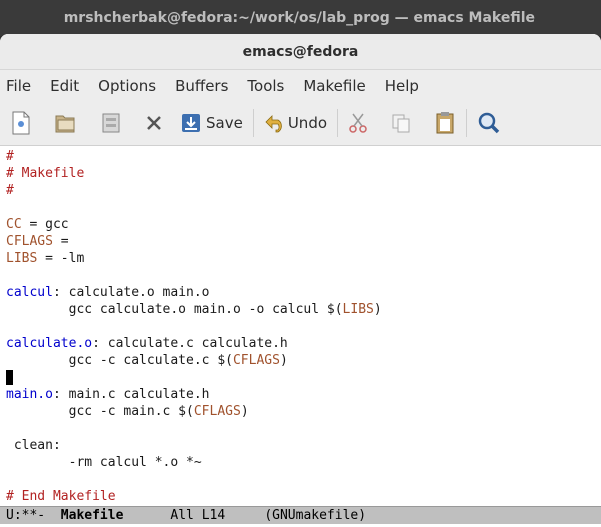  What do you see at coordinates (127, 86) in the screenshot?
I see `menu-options: Options` at bounding box center [127, 86].